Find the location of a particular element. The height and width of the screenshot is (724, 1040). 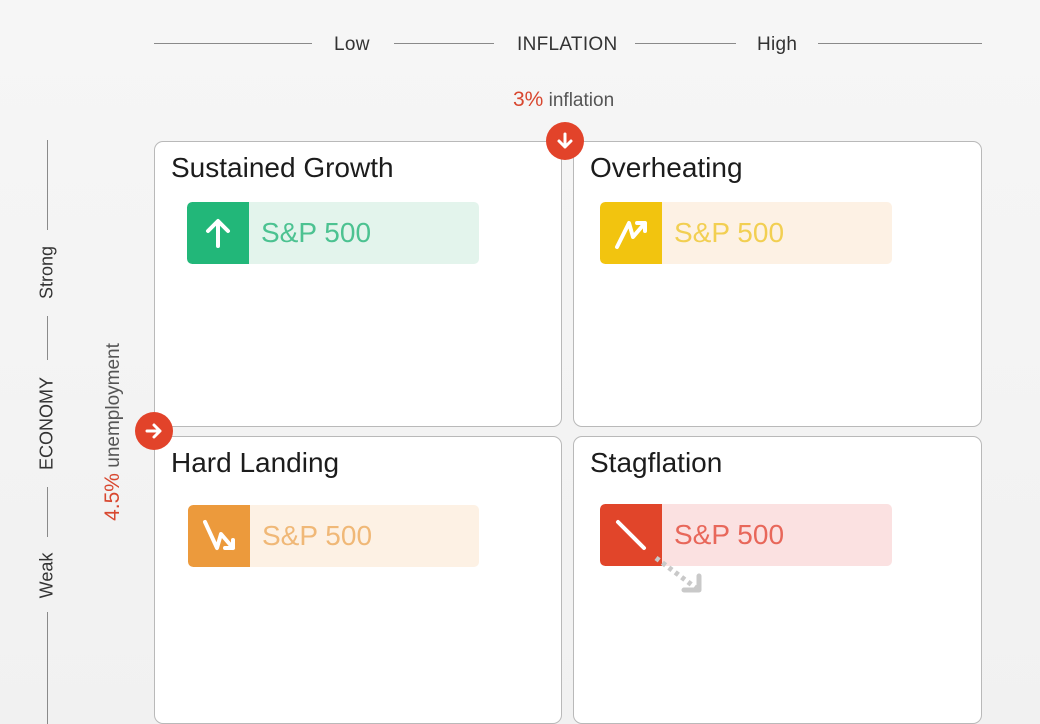

dotted-trend-arrow-icon is located at coordinates (678, 574).